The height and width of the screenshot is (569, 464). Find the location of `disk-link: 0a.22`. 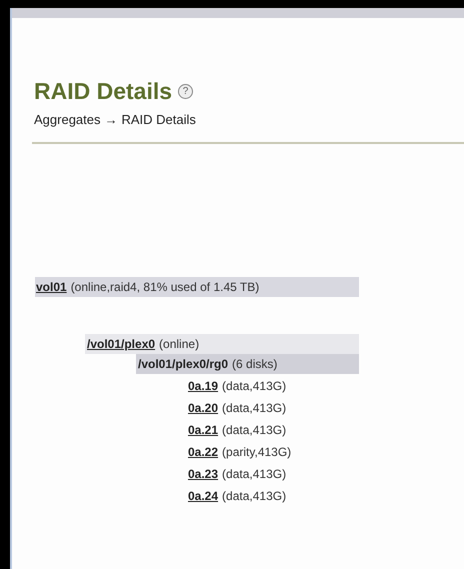

disk-link: 0a.22 is located at coordinates (203, 451).